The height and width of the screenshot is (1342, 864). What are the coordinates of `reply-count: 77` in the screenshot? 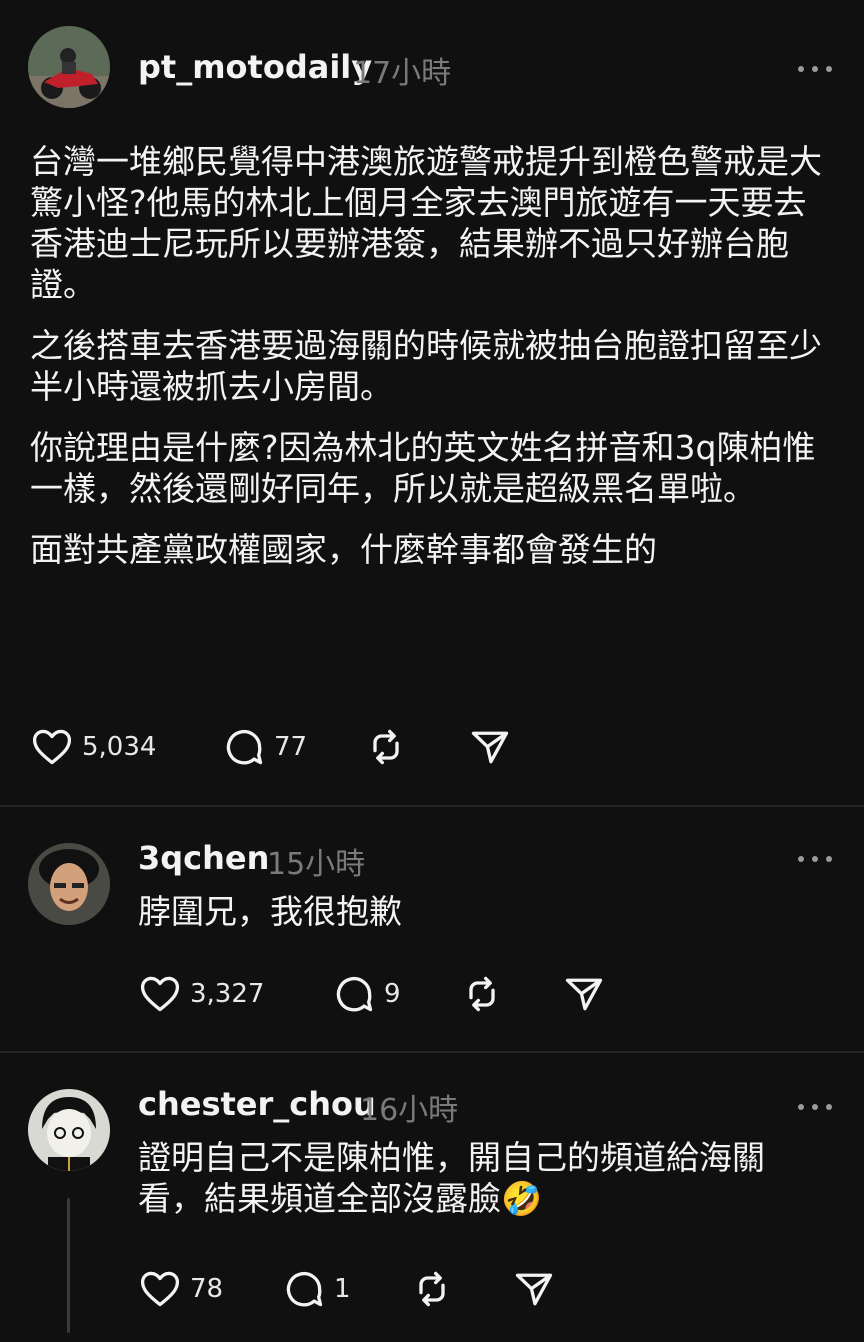 It's located at (291, 747).